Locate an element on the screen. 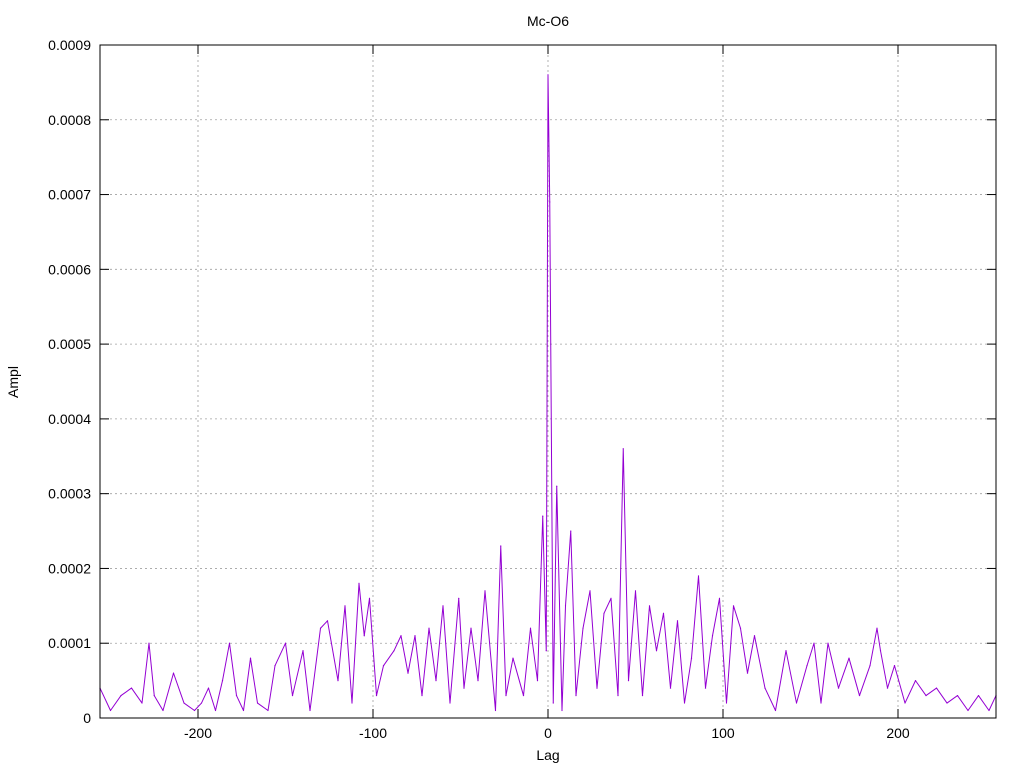 The image size is (1024, 768). x-axis-label: Lag is located at coordinates (547, 755).